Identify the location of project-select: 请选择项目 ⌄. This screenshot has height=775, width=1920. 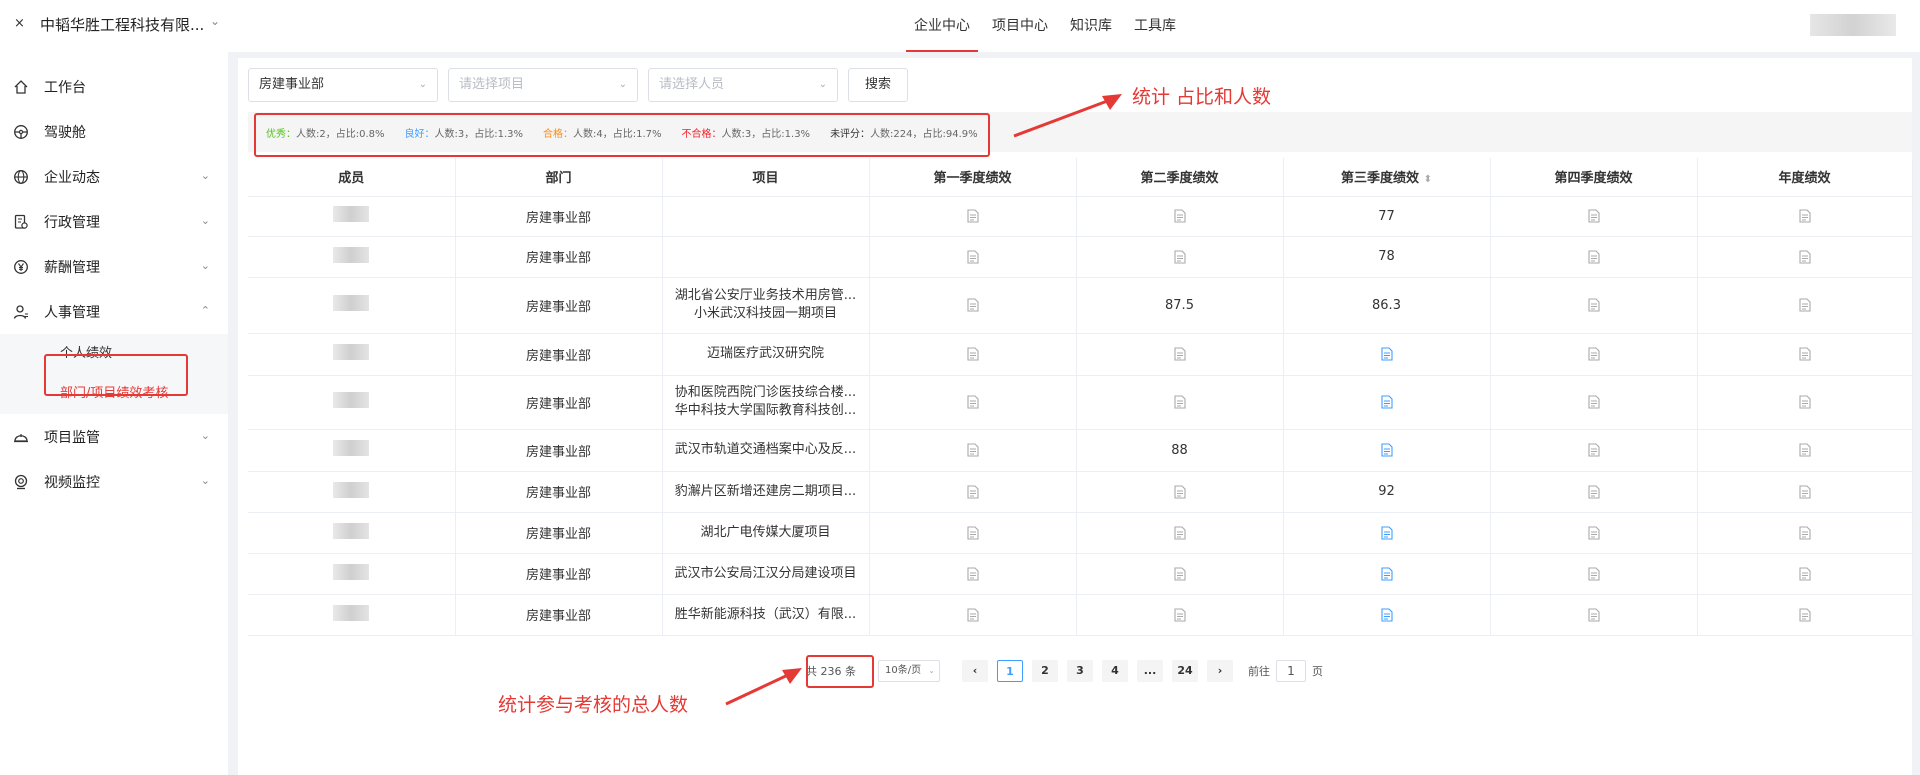
(543, 85).